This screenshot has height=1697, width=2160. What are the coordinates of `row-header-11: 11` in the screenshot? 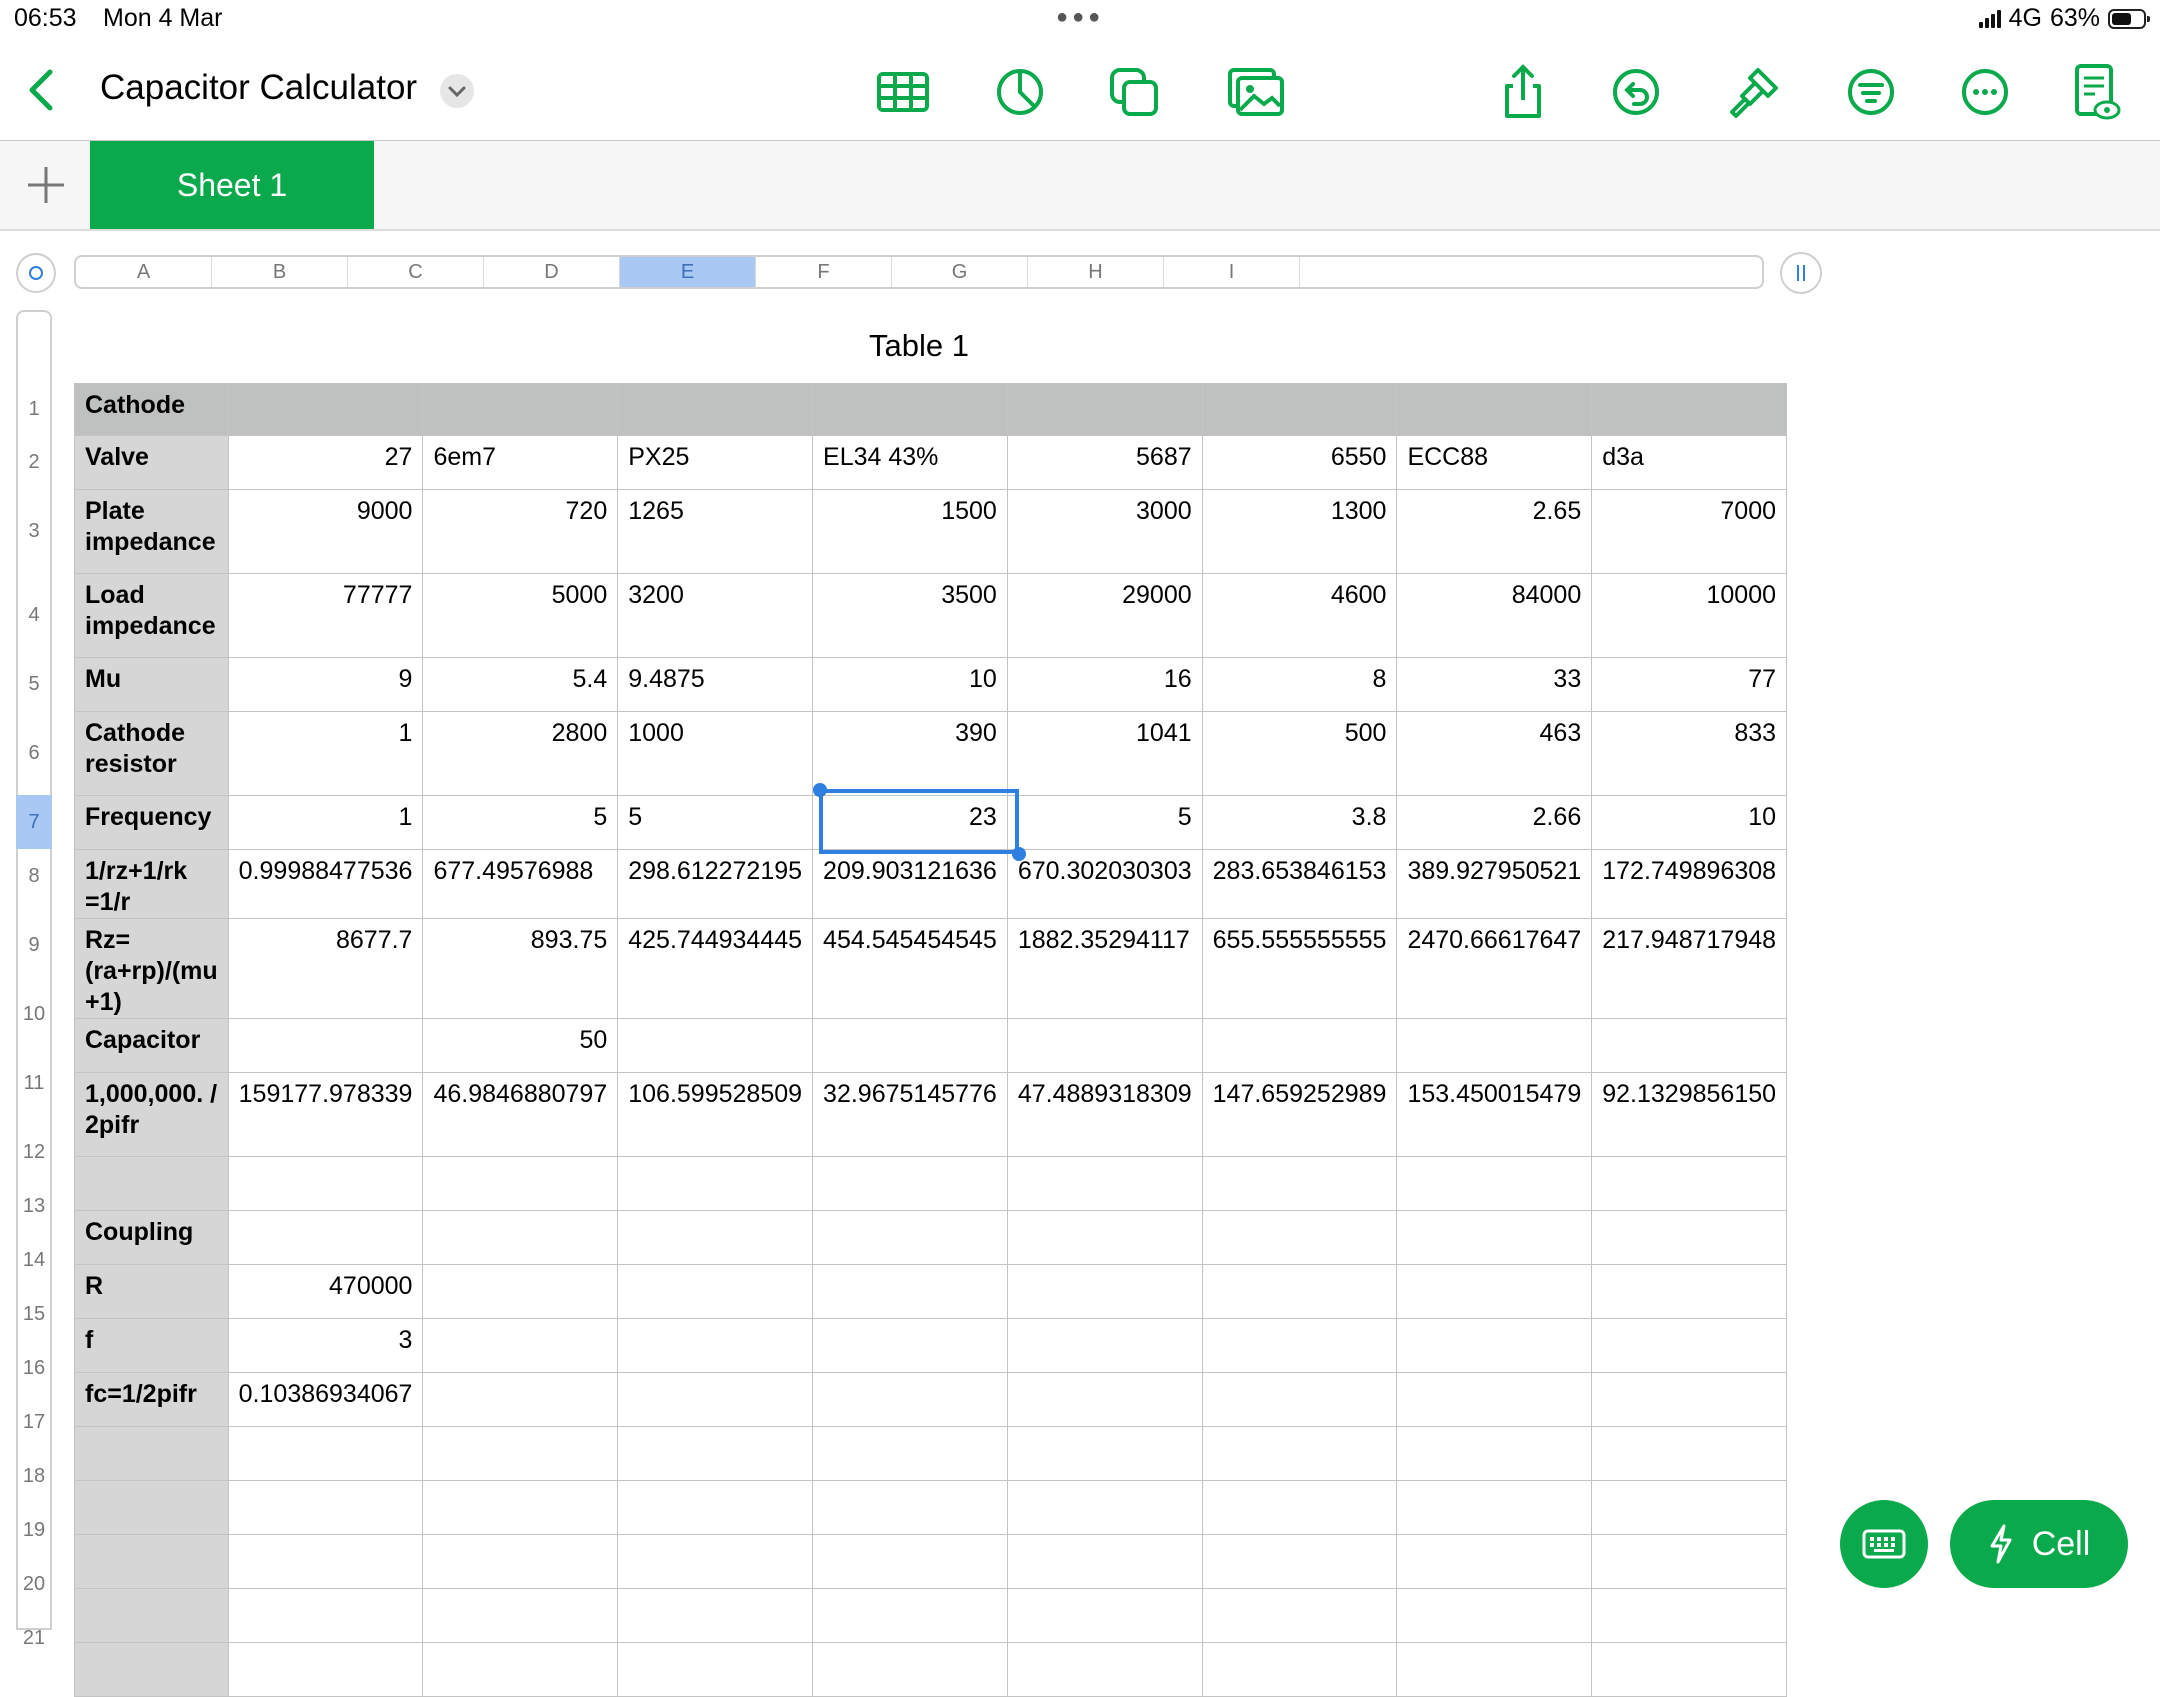 It's located at (34, 1083).